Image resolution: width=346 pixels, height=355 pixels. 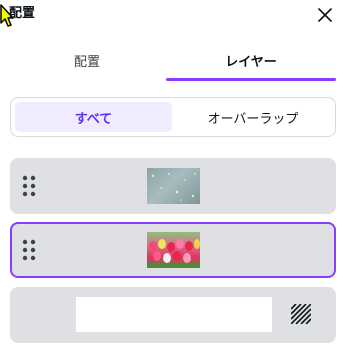 I want to click on tab-arrange: 配置, so click(x=87, y=60).